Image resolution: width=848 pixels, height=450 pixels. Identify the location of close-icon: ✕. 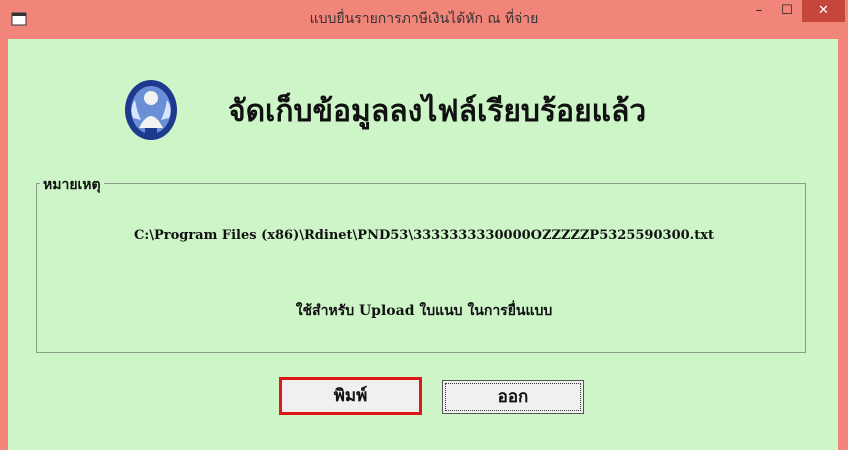
(823, 10).